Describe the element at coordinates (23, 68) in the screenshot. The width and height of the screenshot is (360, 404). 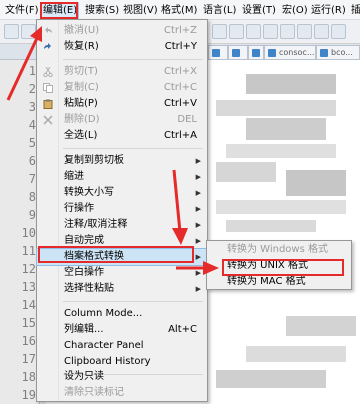
I see `arrow-to-edit-menu` at that location.